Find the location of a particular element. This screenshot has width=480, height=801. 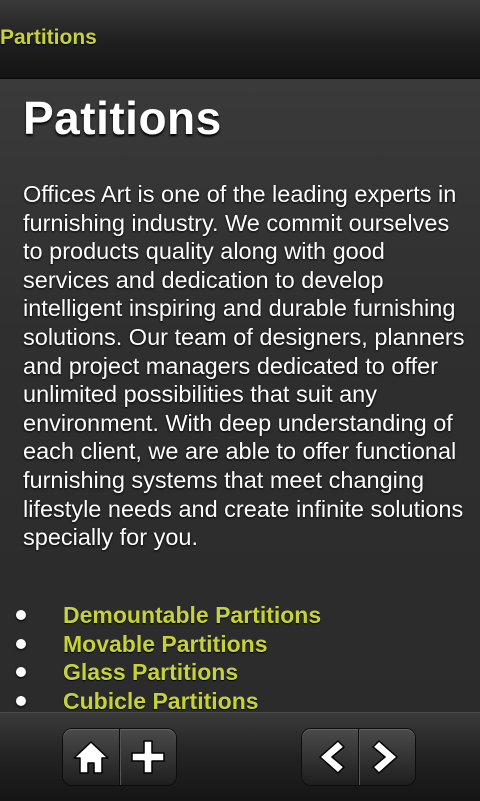

add-button is located at coordinates (147, 757).